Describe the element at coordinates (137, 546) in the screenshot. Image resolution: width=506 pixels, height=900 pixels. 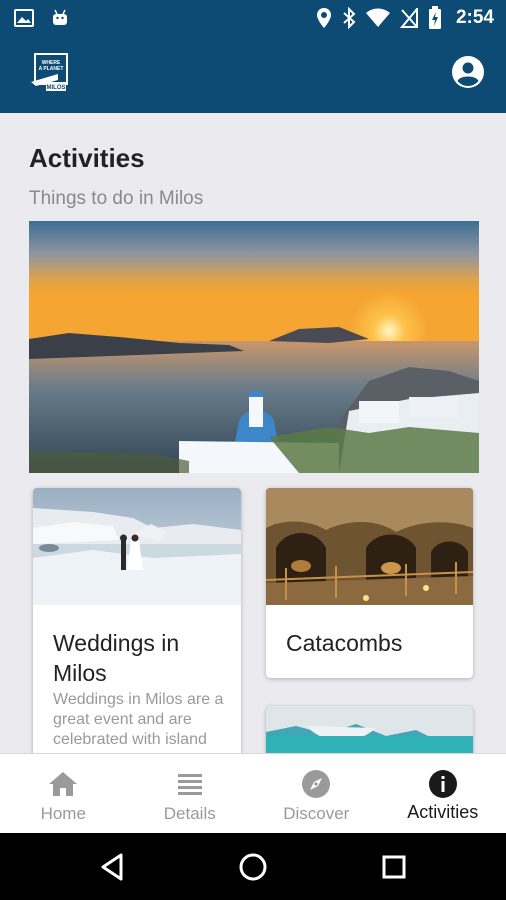
I see `weddings-image` at that location.